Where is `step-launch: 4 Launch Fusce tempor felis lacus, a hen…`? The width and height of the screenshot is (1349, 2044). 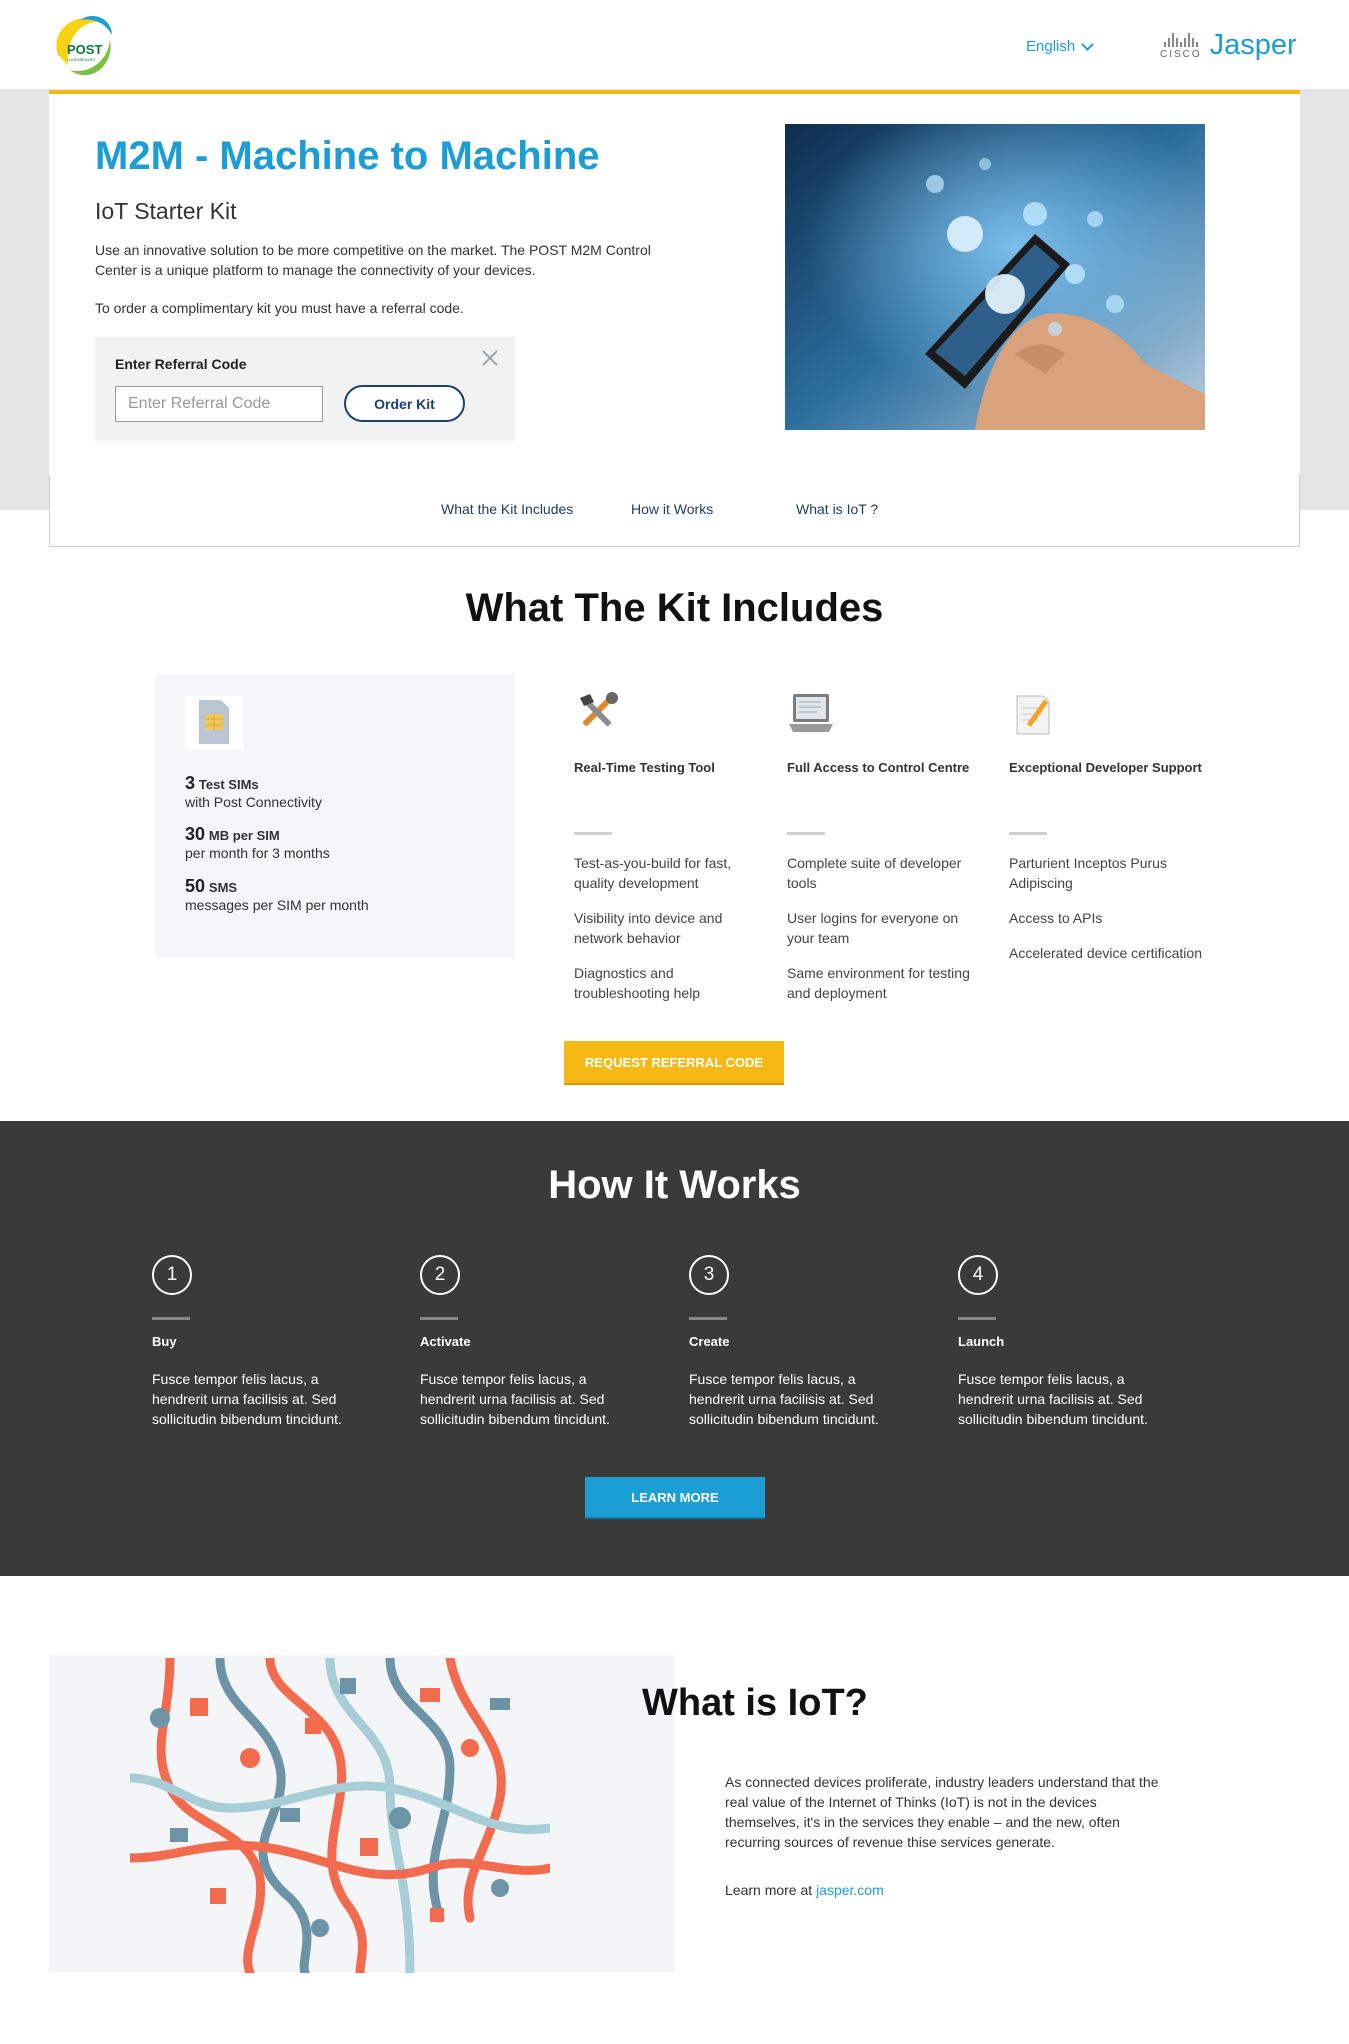
step-launch: 4 Launch Fusce tempor felis lacus, a hen… is located at coordinates (1068, 1342).